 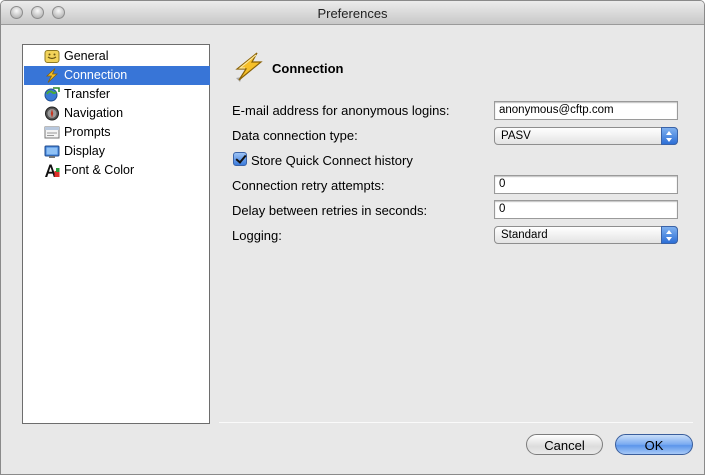 I want to click on retry-delay-label: Delay between retries in seconds:, so click(x=330, y=210).